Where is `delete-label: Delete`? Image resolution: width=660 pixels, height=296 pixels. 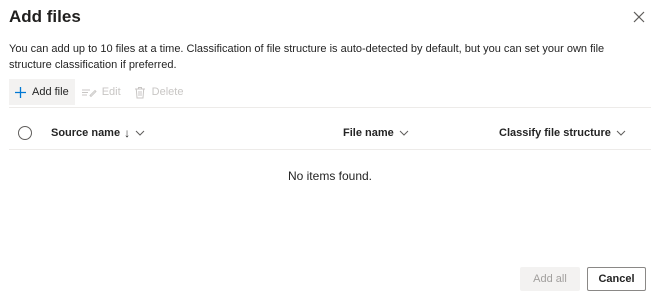
delete-label: Delete is located at coordinates (167, 92).